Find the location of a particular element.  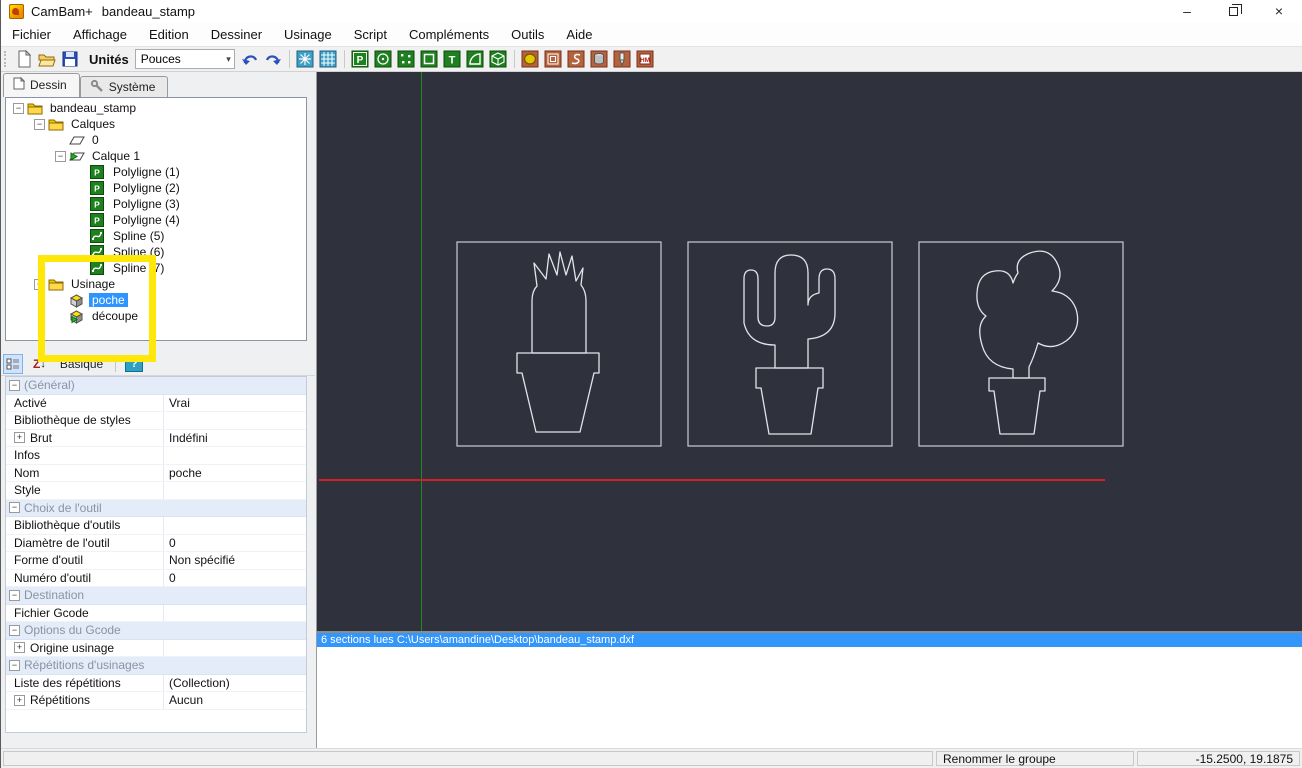

sort-alpha-button: Z ↓ is located at coordinates (39, 364).